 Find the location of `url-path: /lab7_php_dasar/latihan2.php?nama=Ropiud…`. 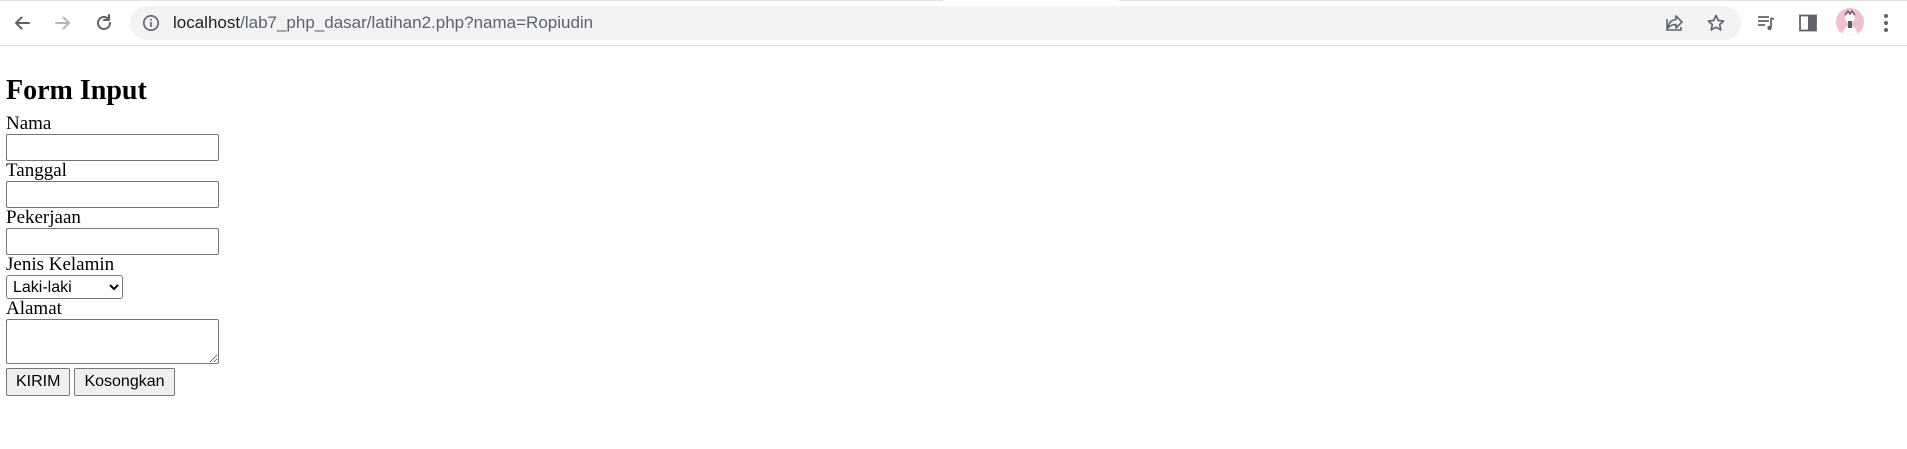

url-path: /lab7_php_dasar/latihan2.php?nama=Ropiud… is located at coordinates (417, 22).